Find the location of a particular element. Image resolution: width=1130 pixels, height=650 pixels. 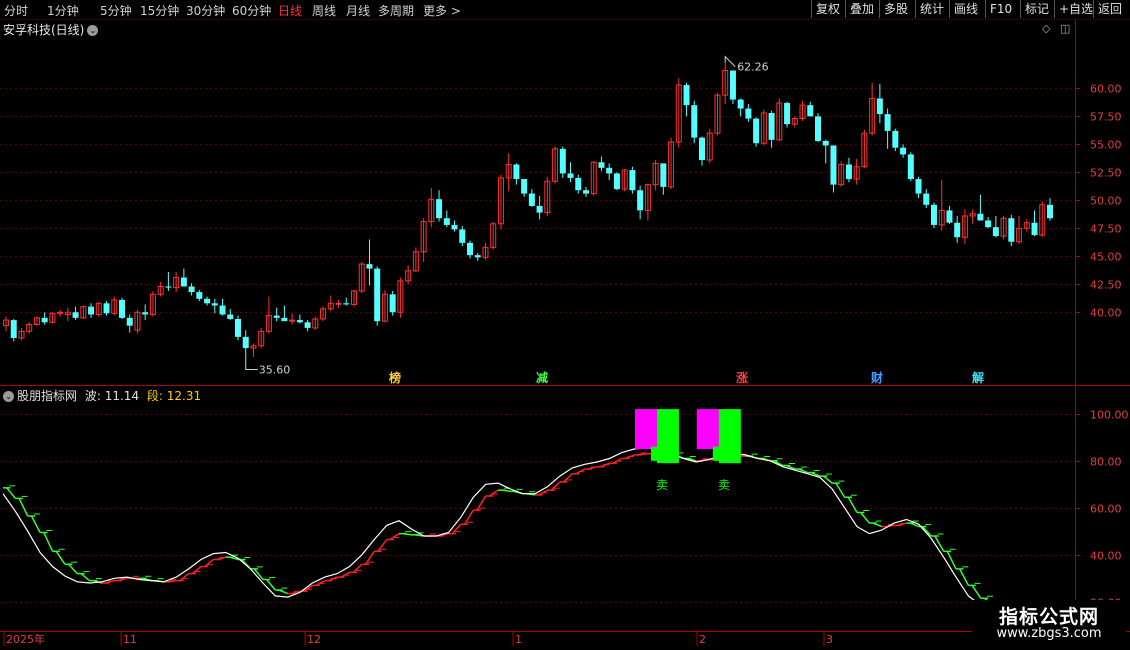

seg-value: 12.31 is located at coordinates (184, 396).